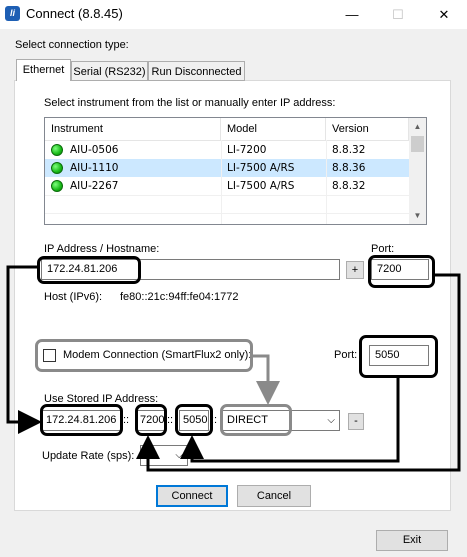 This screenshot has width=467, height=557. What do you see at coordinates (266, 379) in the screenshot?
I see `arrow-modem-to-mode` at bounding box center [266, 379].